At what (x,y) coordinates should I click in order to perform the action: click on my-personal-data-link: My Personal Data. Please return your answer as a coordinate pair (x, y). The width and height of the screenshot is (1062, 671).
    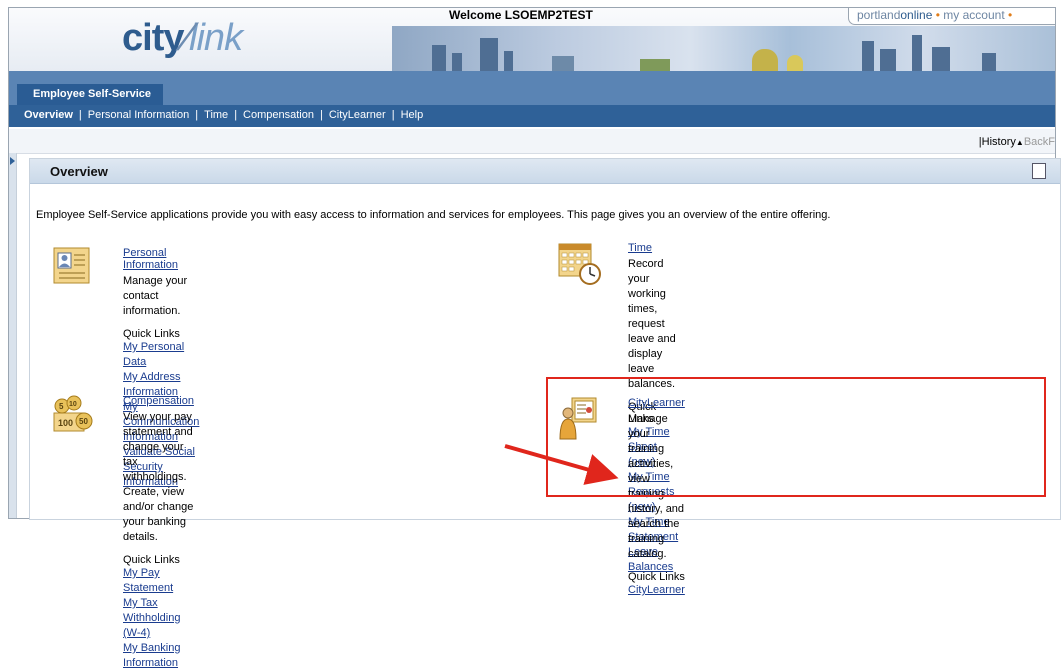
    Looking at the image, I should click on (153, 354).